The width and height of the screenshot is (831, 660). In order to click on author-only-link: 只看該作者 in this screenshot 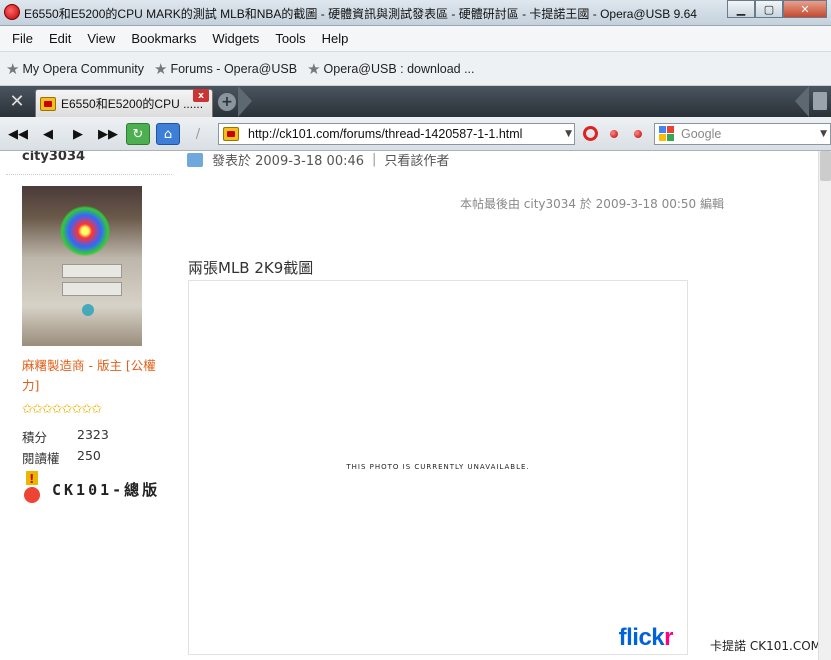, I will do `click(416, 160)`.